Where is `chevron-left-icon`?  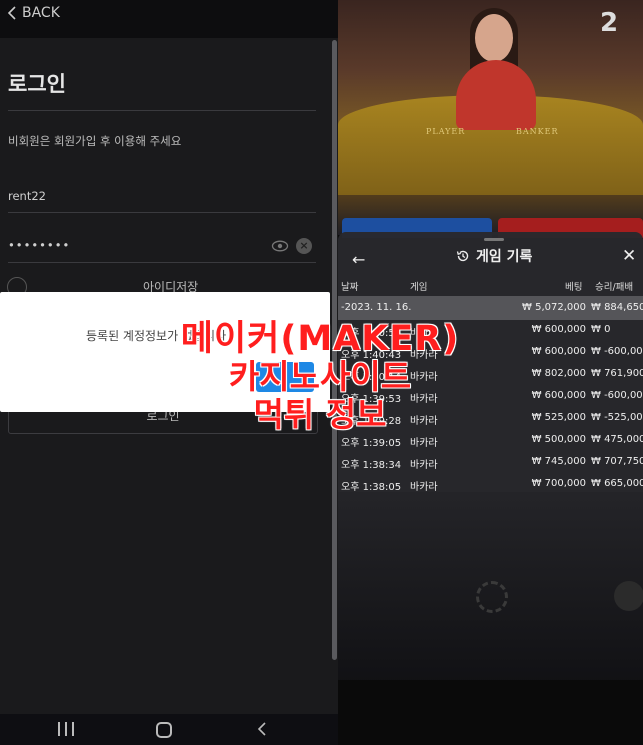 chevron-left-icon is located at coordinates (11, 13).